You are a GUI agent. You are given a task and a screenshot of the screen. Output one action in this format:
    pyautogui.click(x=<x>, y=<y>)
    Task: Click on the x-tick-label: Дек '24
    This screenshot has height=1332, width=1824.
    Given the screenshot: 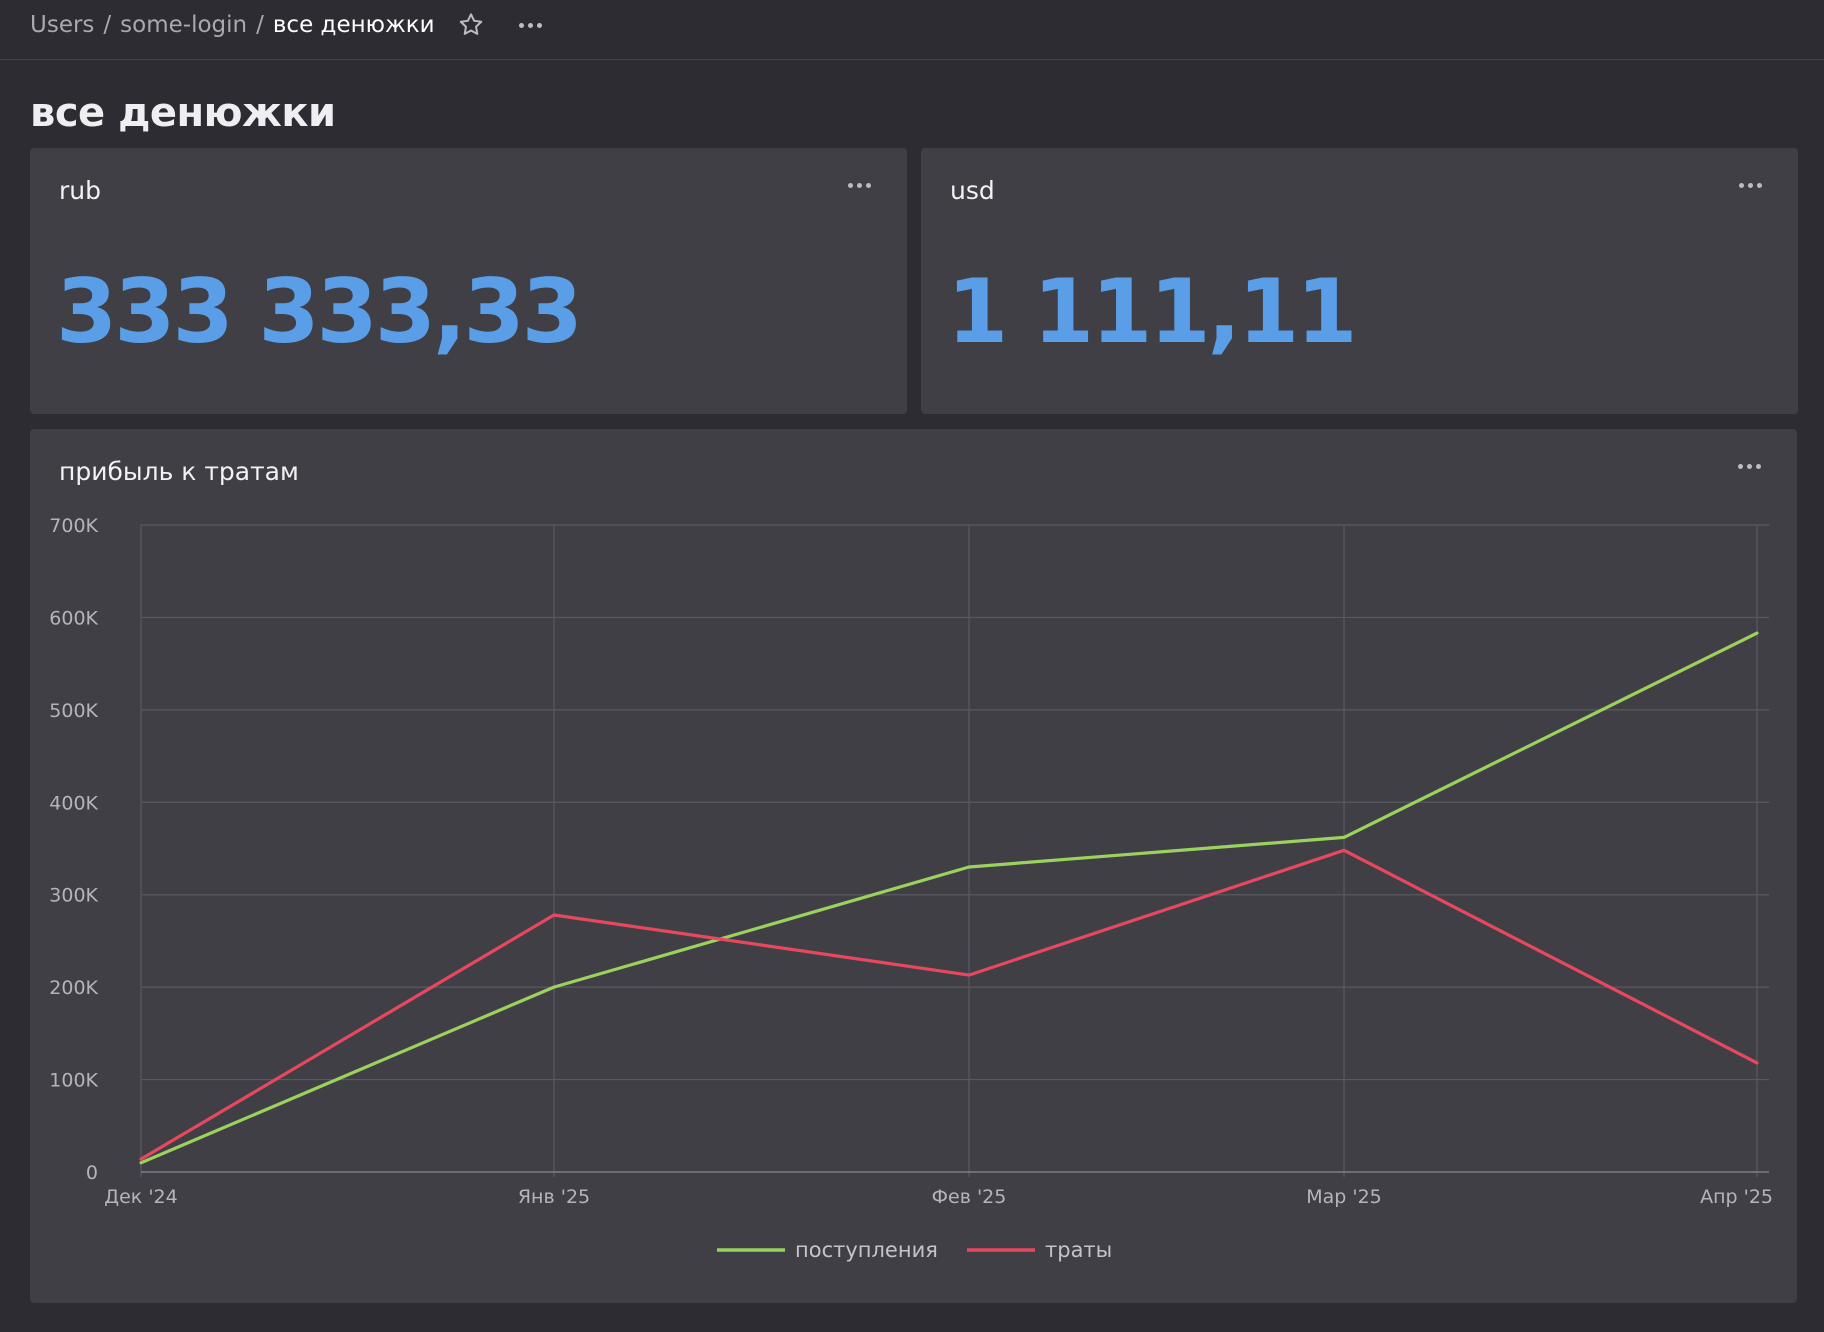 What is the action you would take?
    pyautogui.click(x=140, y=1197)
    